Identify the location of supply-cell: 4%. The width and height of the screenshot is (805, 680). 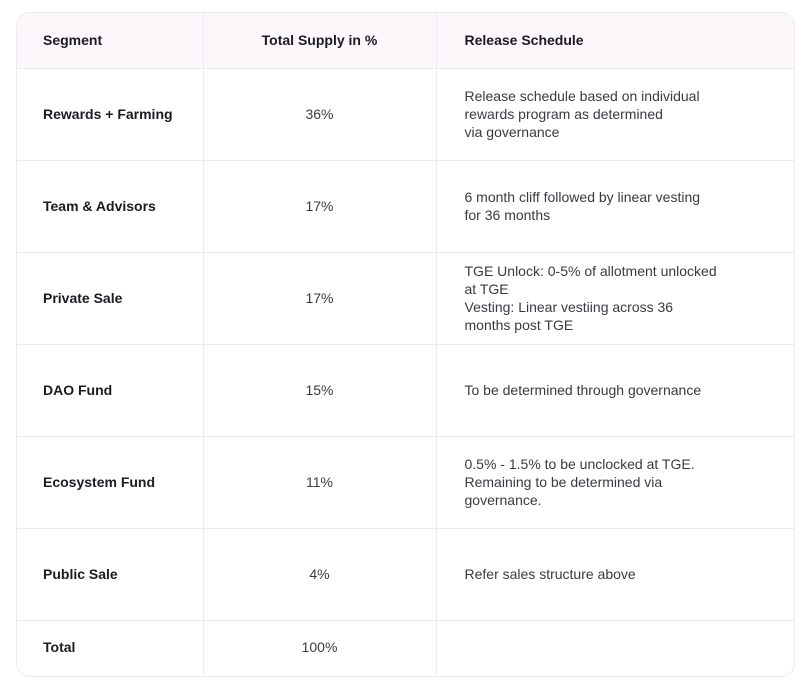
(320, 574).